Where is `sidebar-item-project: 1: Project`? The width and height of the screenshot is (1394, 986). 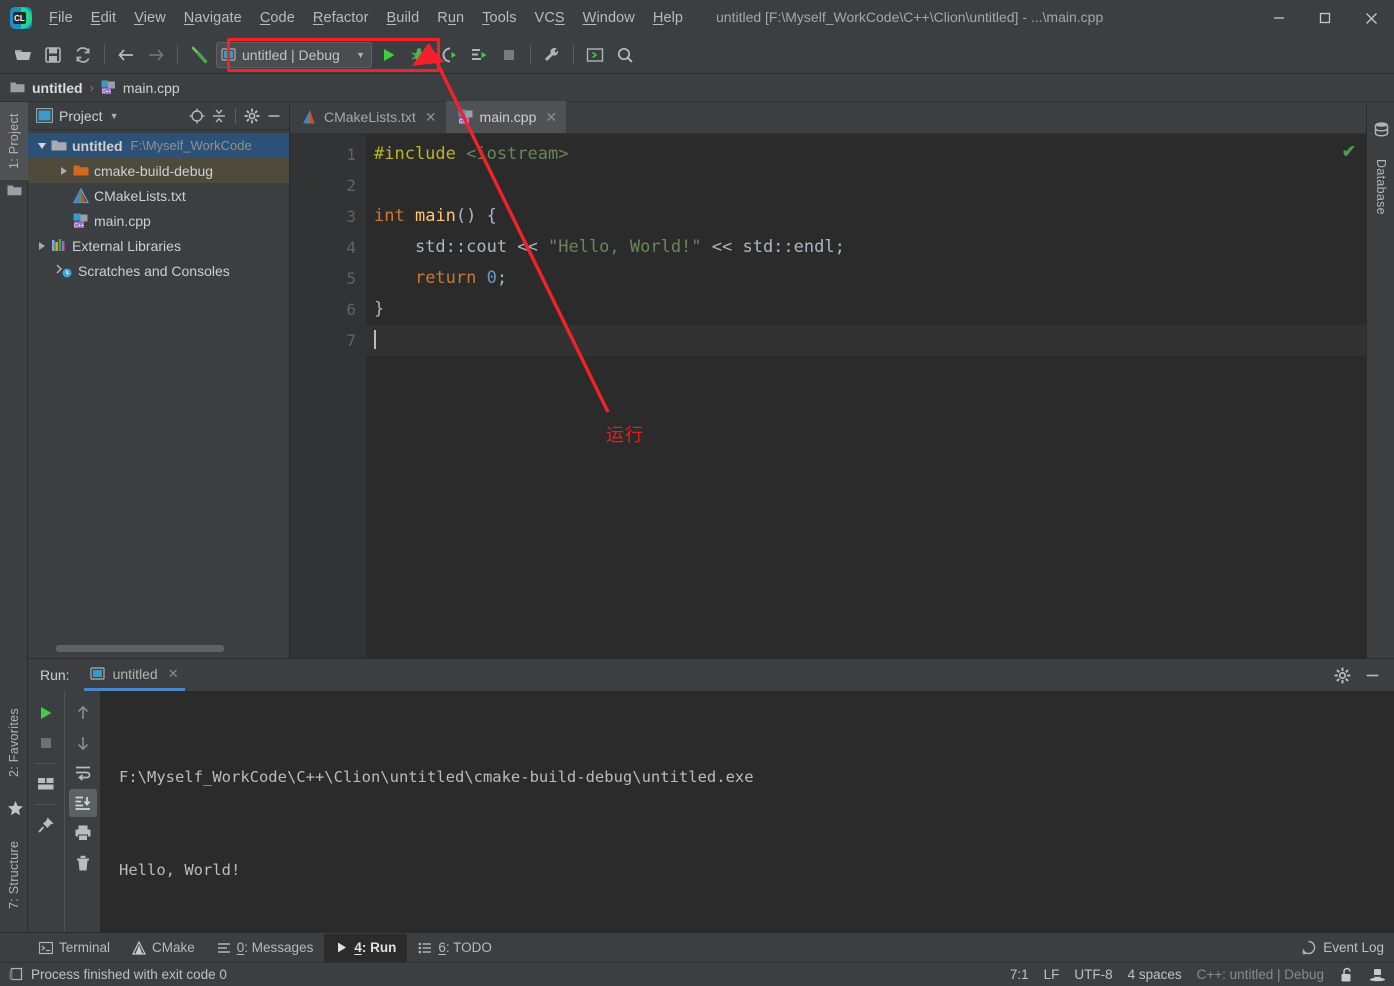
sidebar-item-project: 1: Project is located at coordinates (14, 141).